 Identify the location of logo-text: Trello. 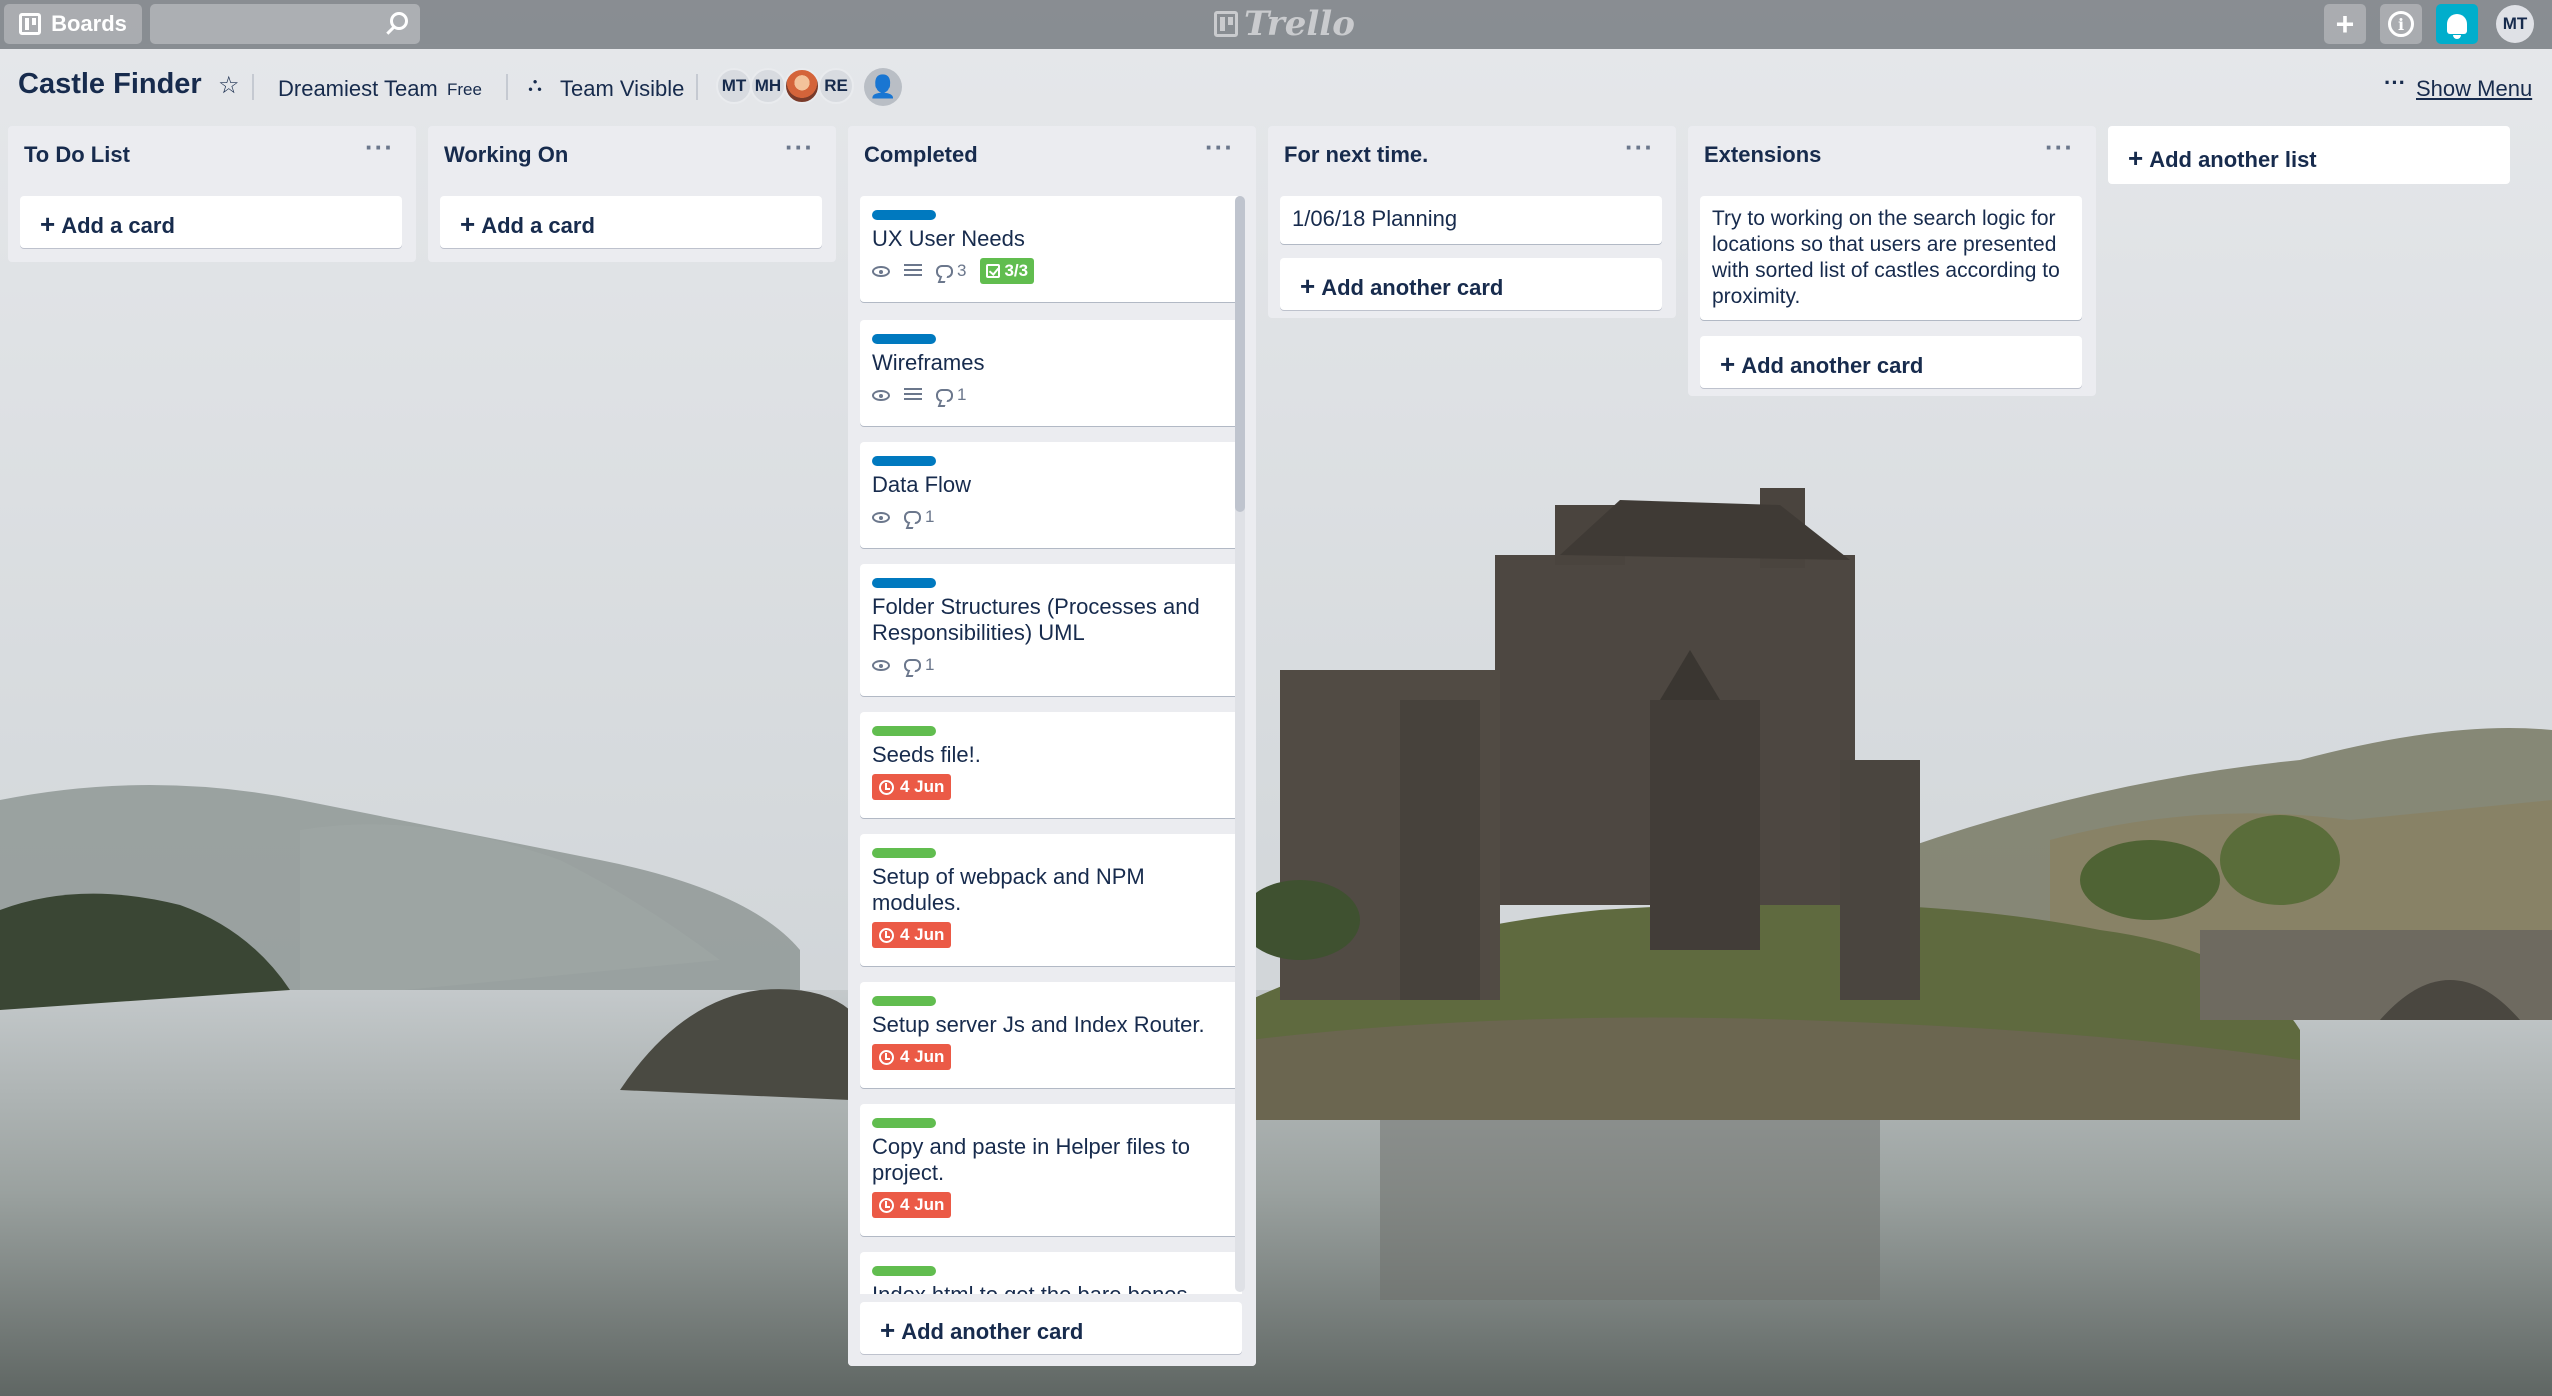
(1299, 24).